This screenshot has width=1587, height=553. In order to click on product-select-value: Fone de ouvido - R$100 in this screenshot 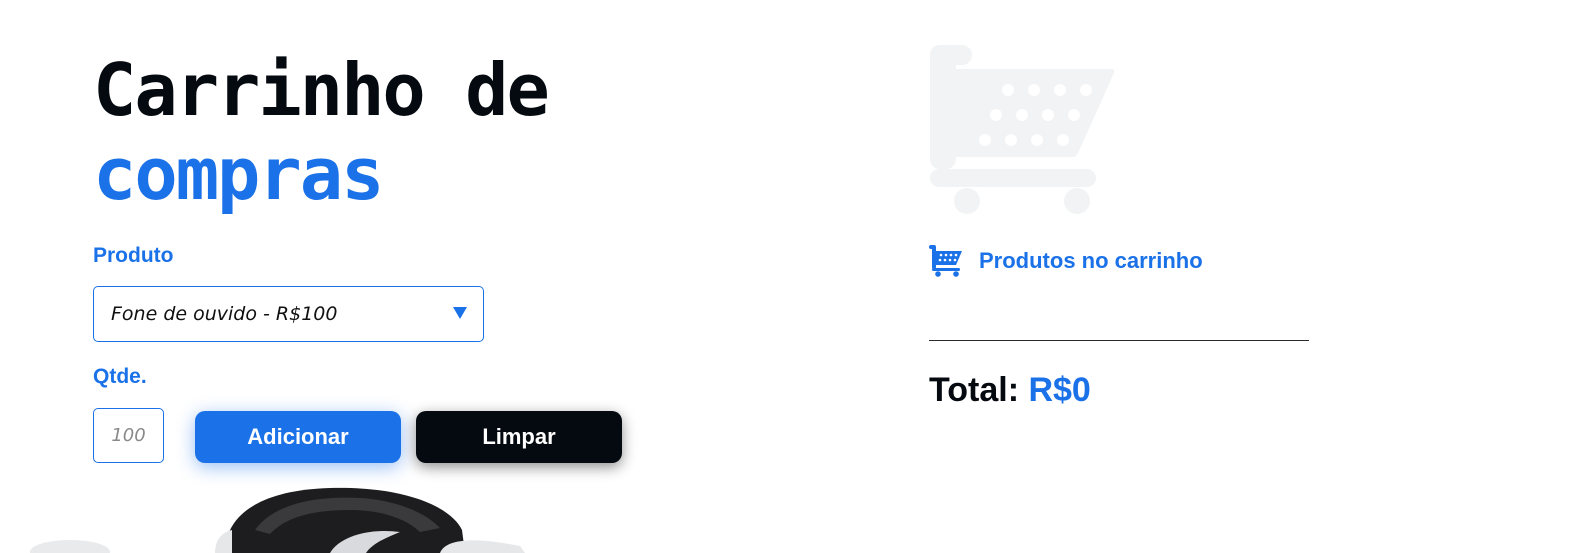, I will do `click(224, 314)`.